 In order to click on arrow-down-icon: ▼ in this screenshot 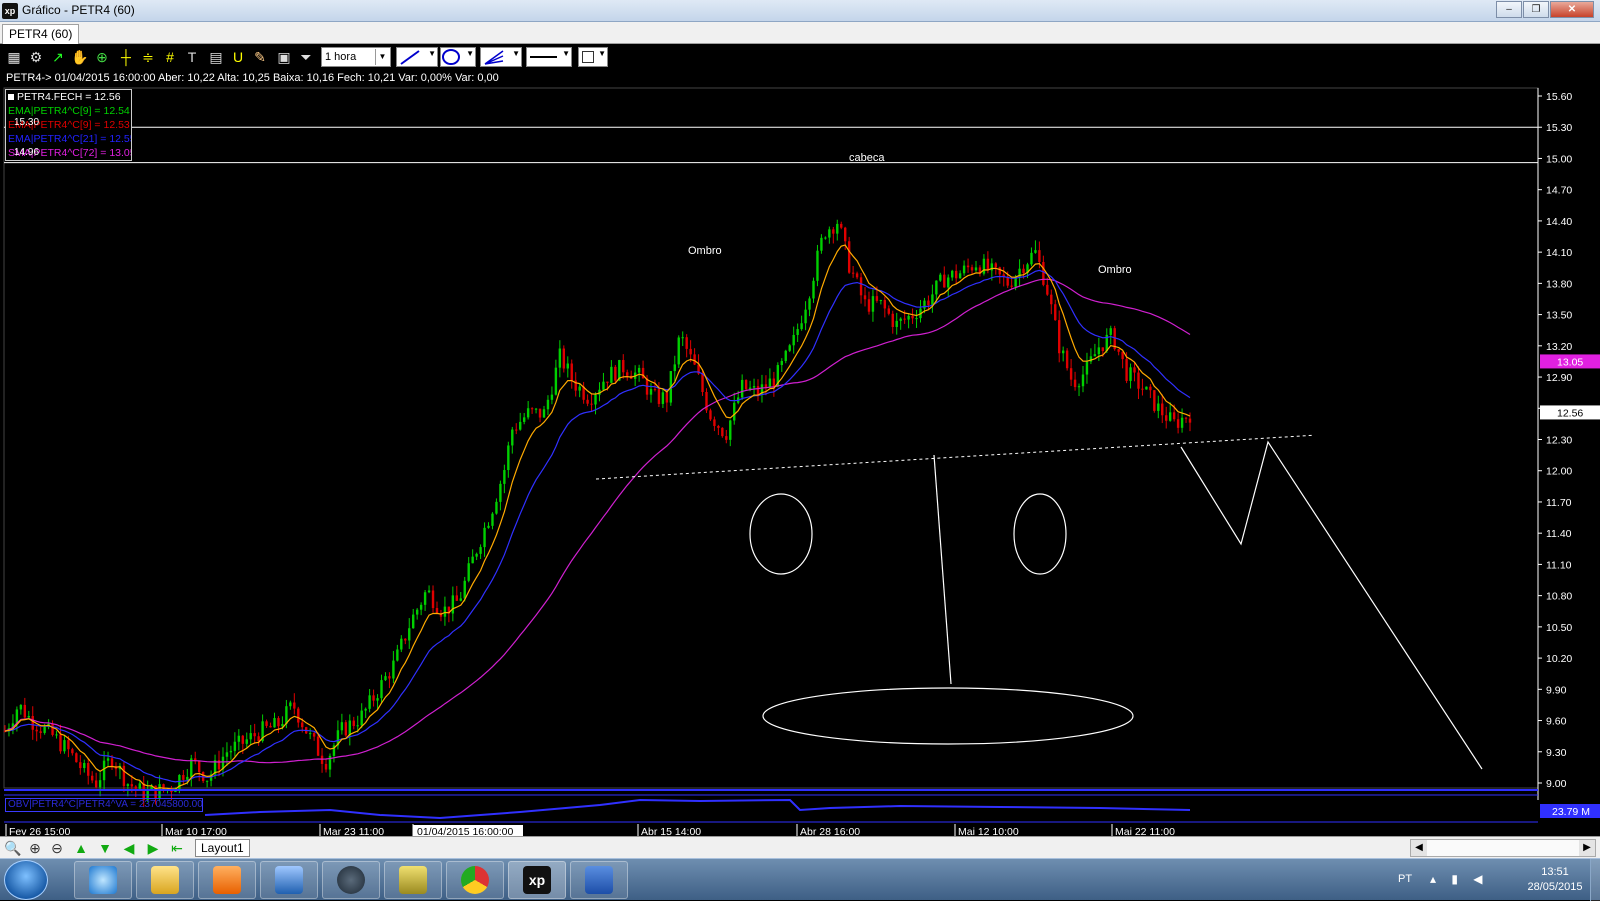, I will do `click(105, 848)`.